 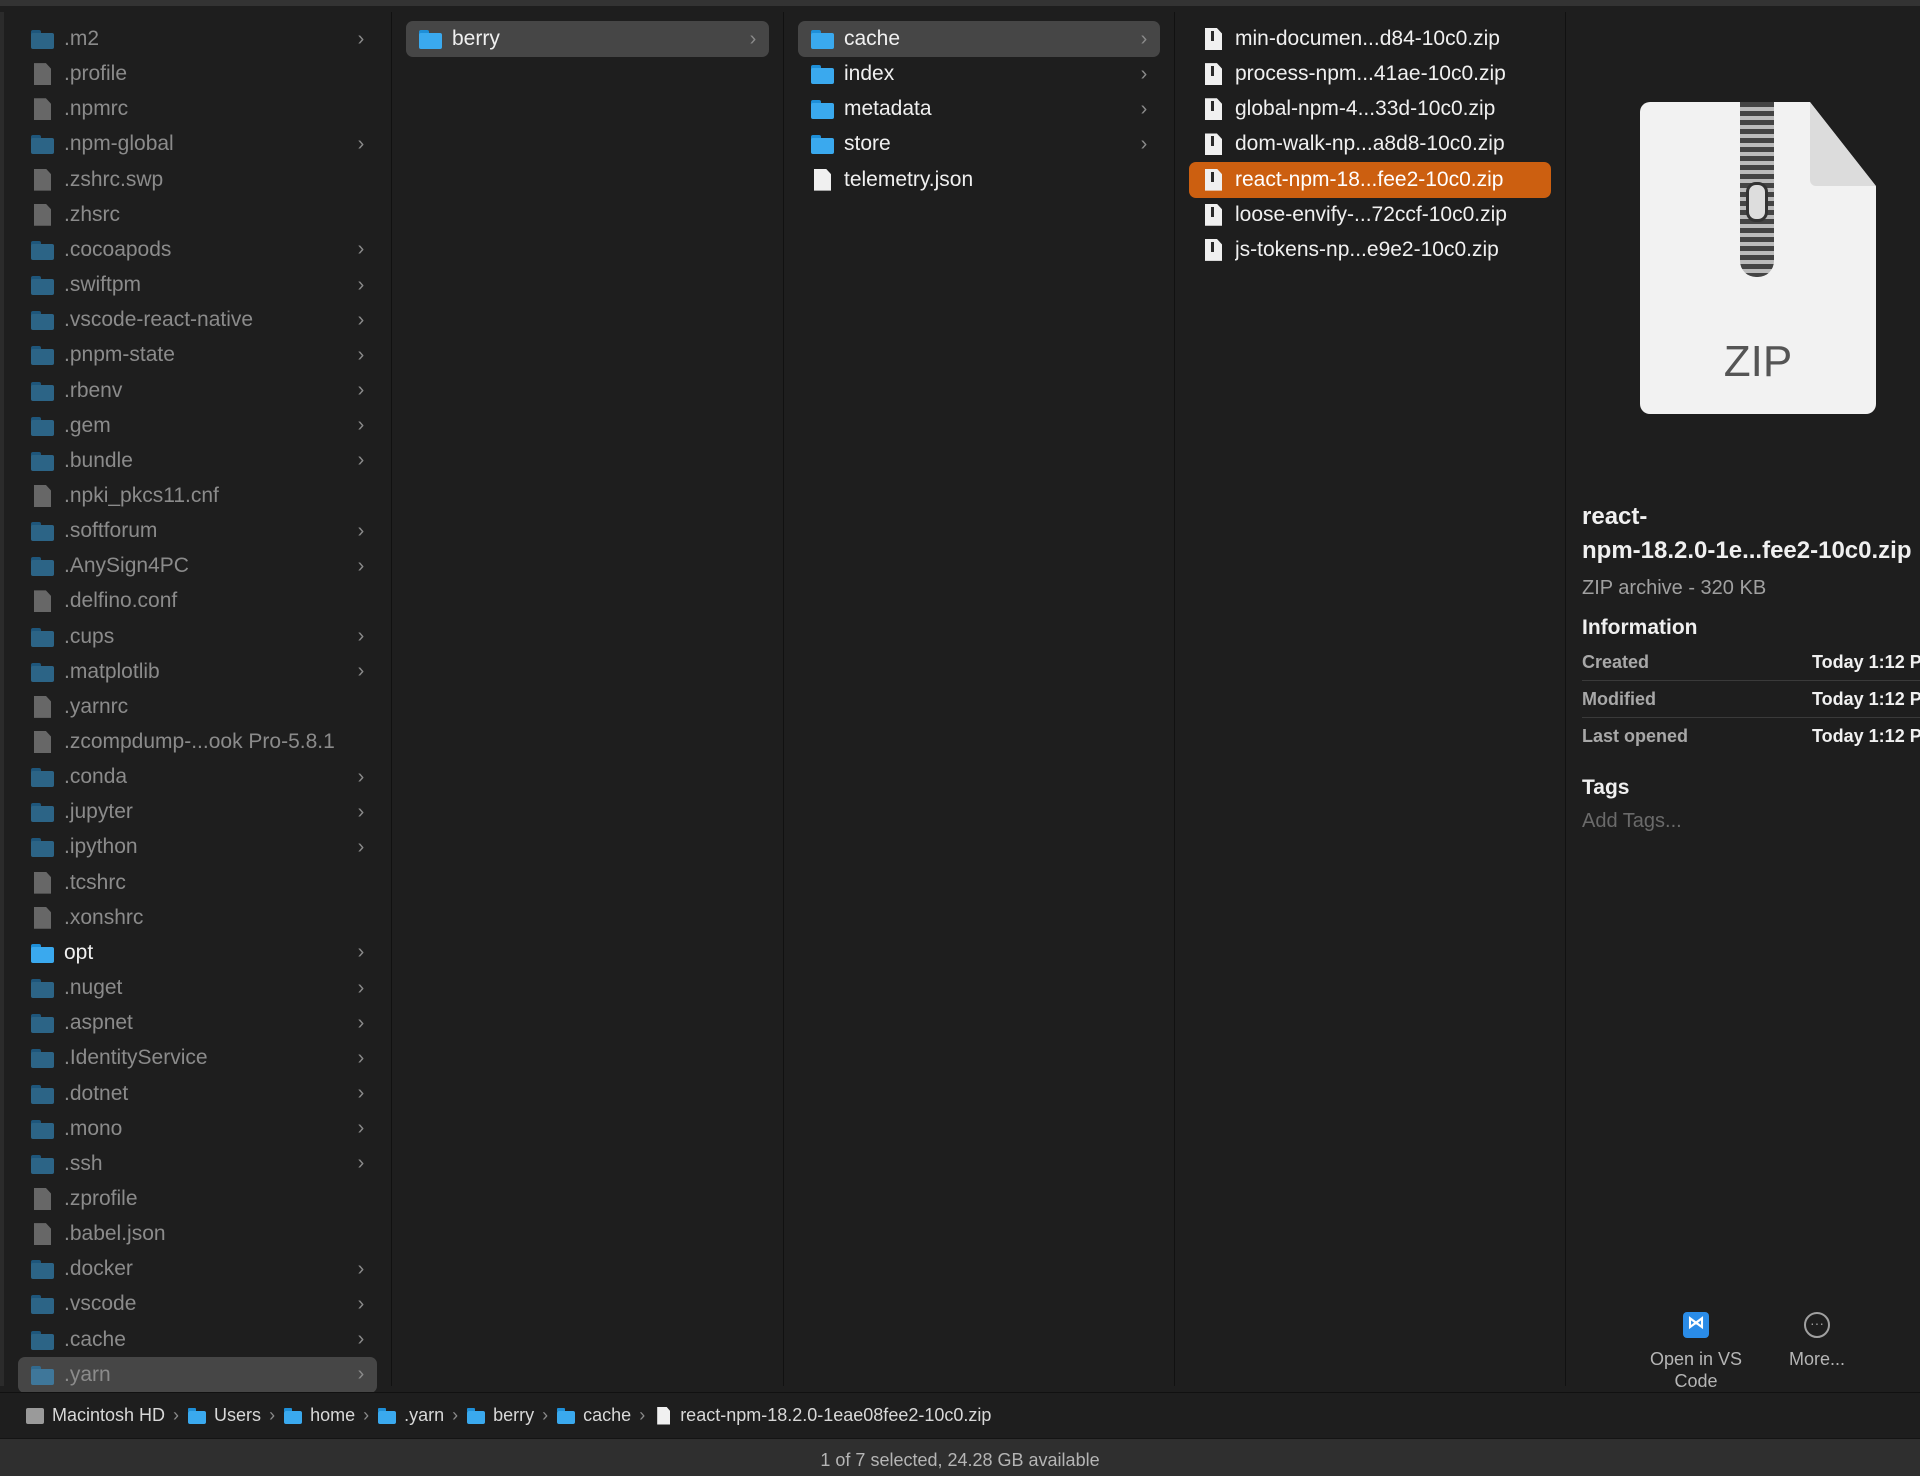 What do you see at coordinates (197, 601) in the screenshot?
I see `file-item: .delfino.conf` at bounding box center [197, 601].